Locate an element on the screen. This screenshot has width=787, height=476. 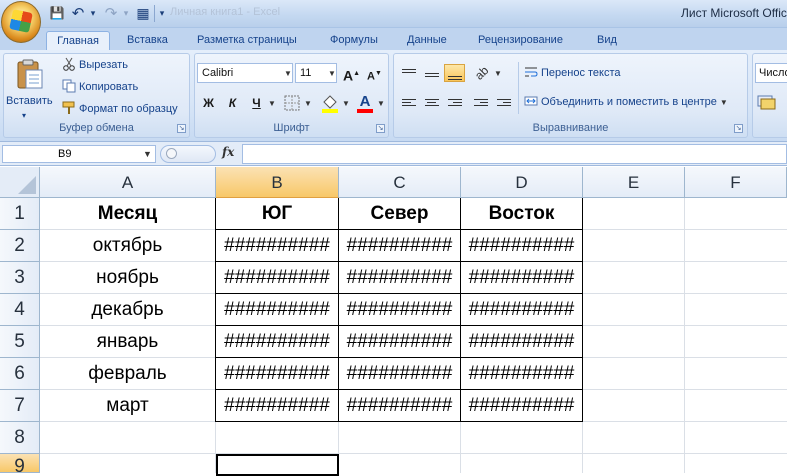
undo-dropdown-icon: ▾ is located at coordinates (93, 13).